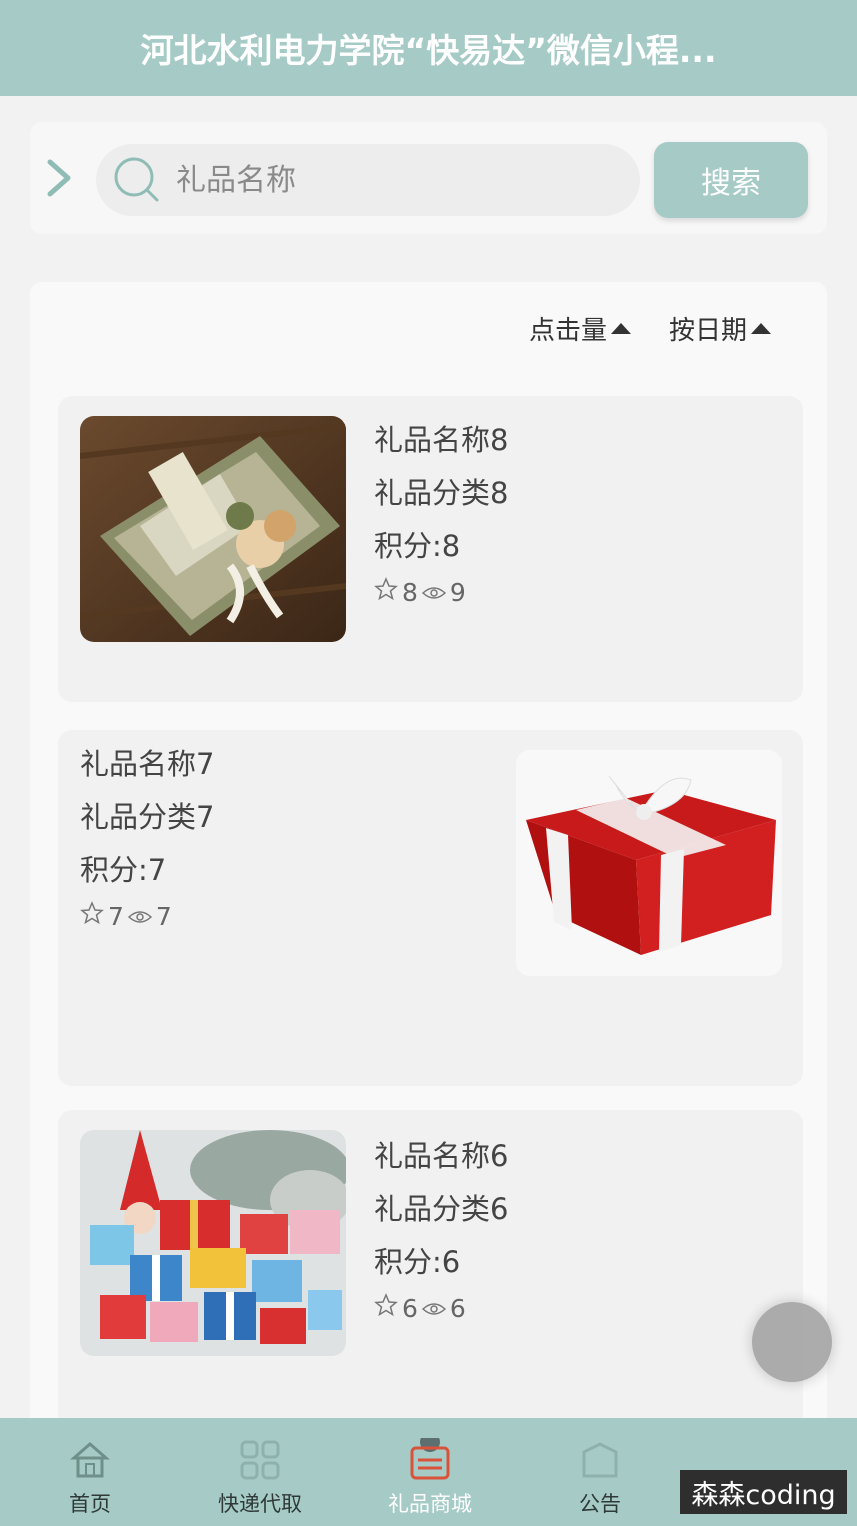 Image resolution: width=857 pixels, height=1526 pixels. Describe the element at coordinates (457, 1308) in the screenshot. I see `view-count: 6` at that location.